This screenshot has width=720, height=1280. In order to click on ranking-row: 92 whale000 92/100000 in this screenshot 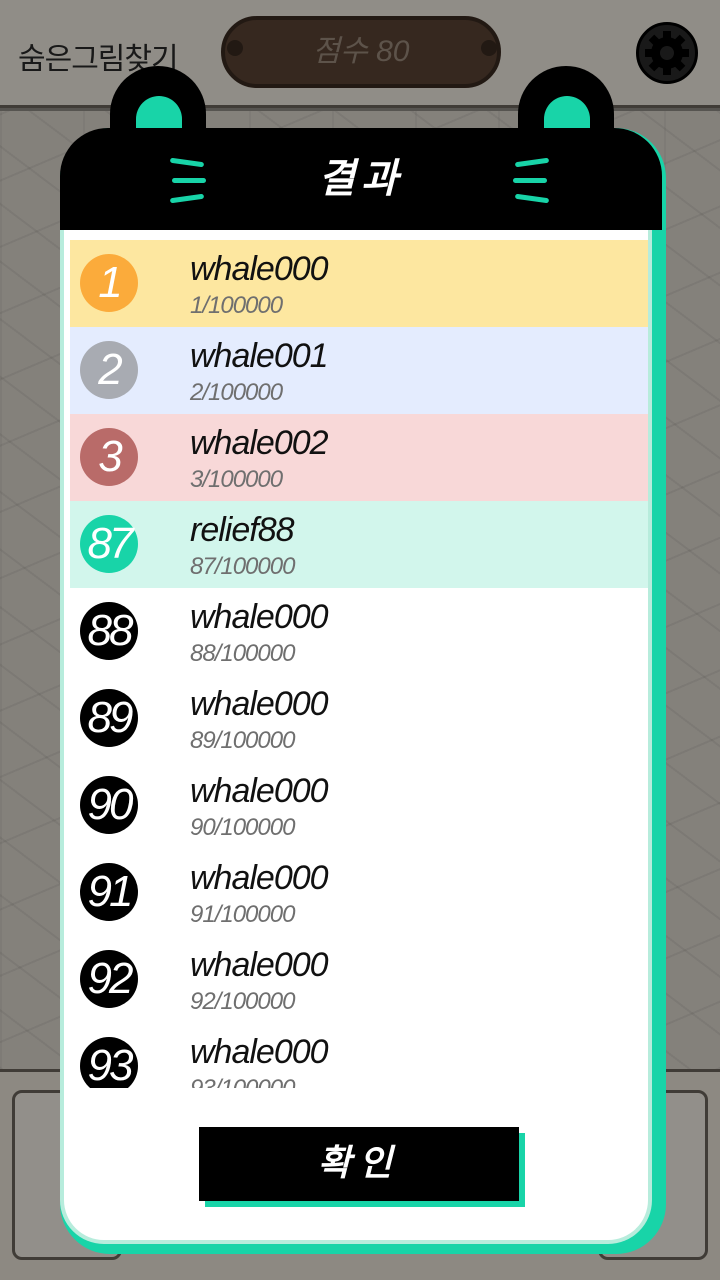, I will do `click(359, 979)`.